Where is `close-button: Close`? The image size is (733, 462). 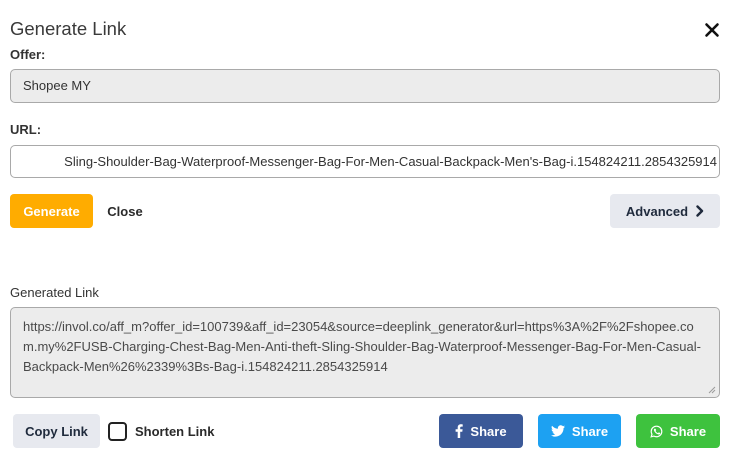 close-button: Close is located at coordinates (125, 211).